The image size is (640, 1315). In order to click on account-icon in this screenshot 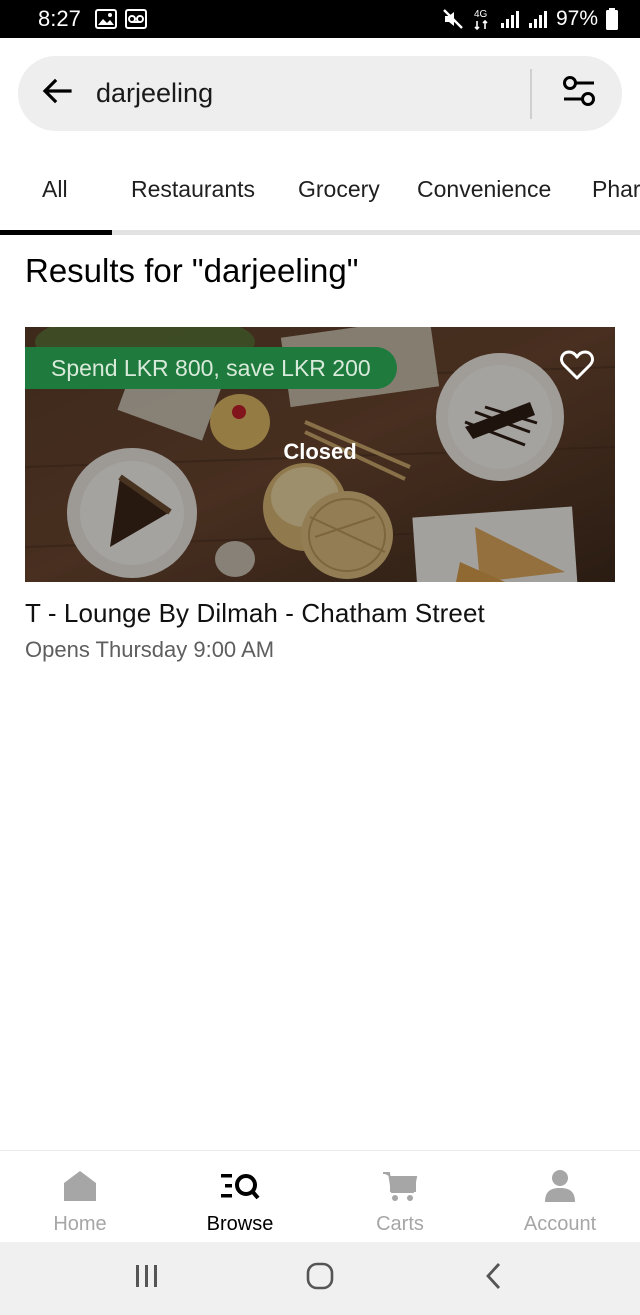, I will do `click(560, 1186)`.